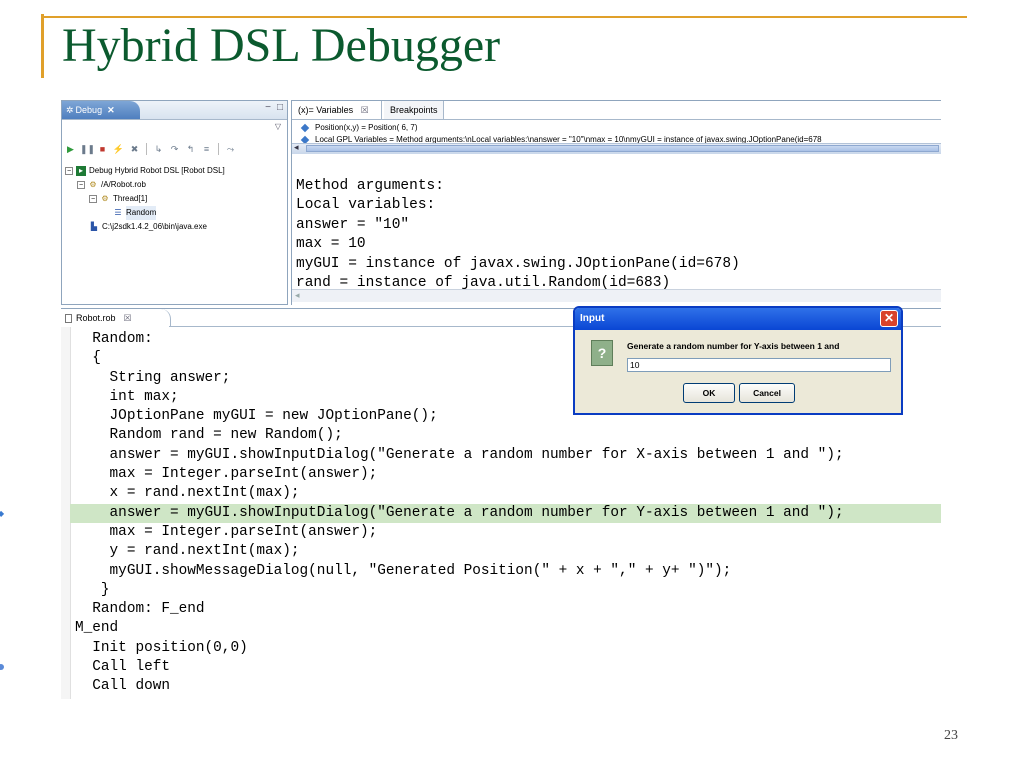 The height and width of the screenshot is (768, 1024). What do you see at coordinates (759, 365) in the screenshot?
I see `answer-input: 10` at bounding box center [759, 365].